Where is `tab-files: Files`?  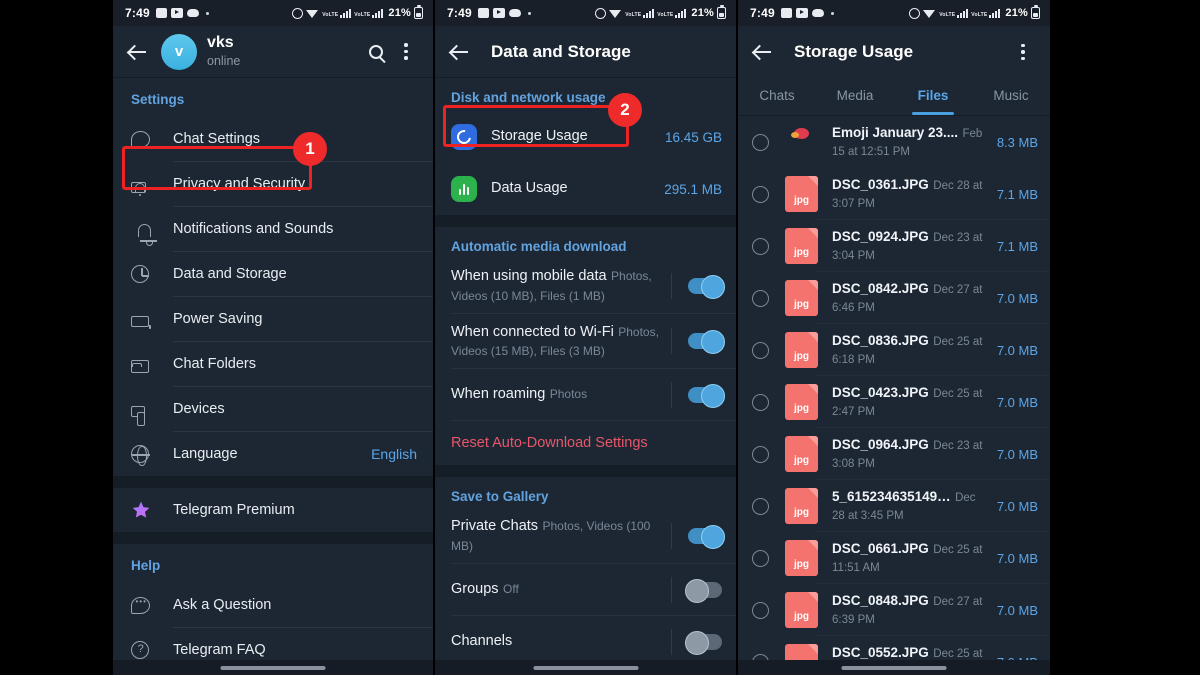 tab-files: Files is located at coordinates (933, 96).